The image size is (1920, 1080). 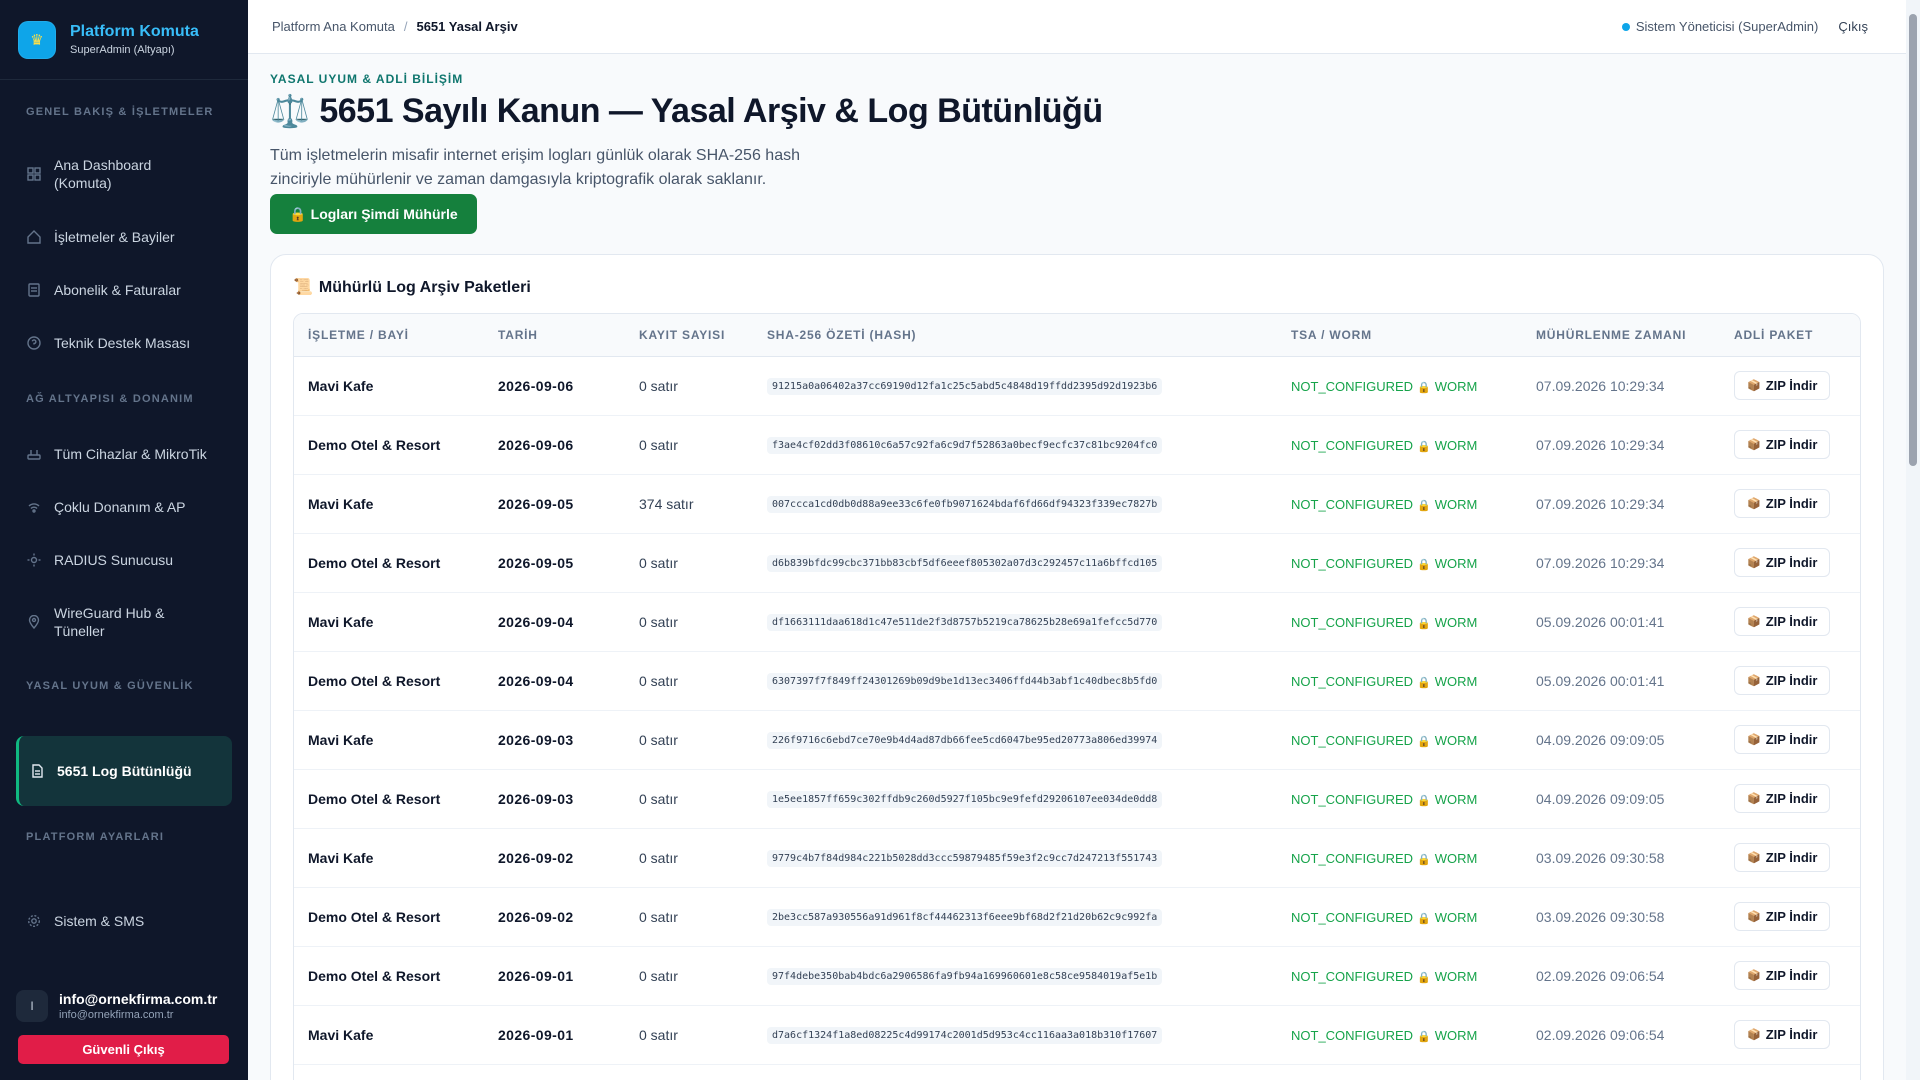 What do you see at coordinates (389, 1035) in the screenshot?
I see `cell-business: Mavi Kafe` at bounding box center [389, 1035].